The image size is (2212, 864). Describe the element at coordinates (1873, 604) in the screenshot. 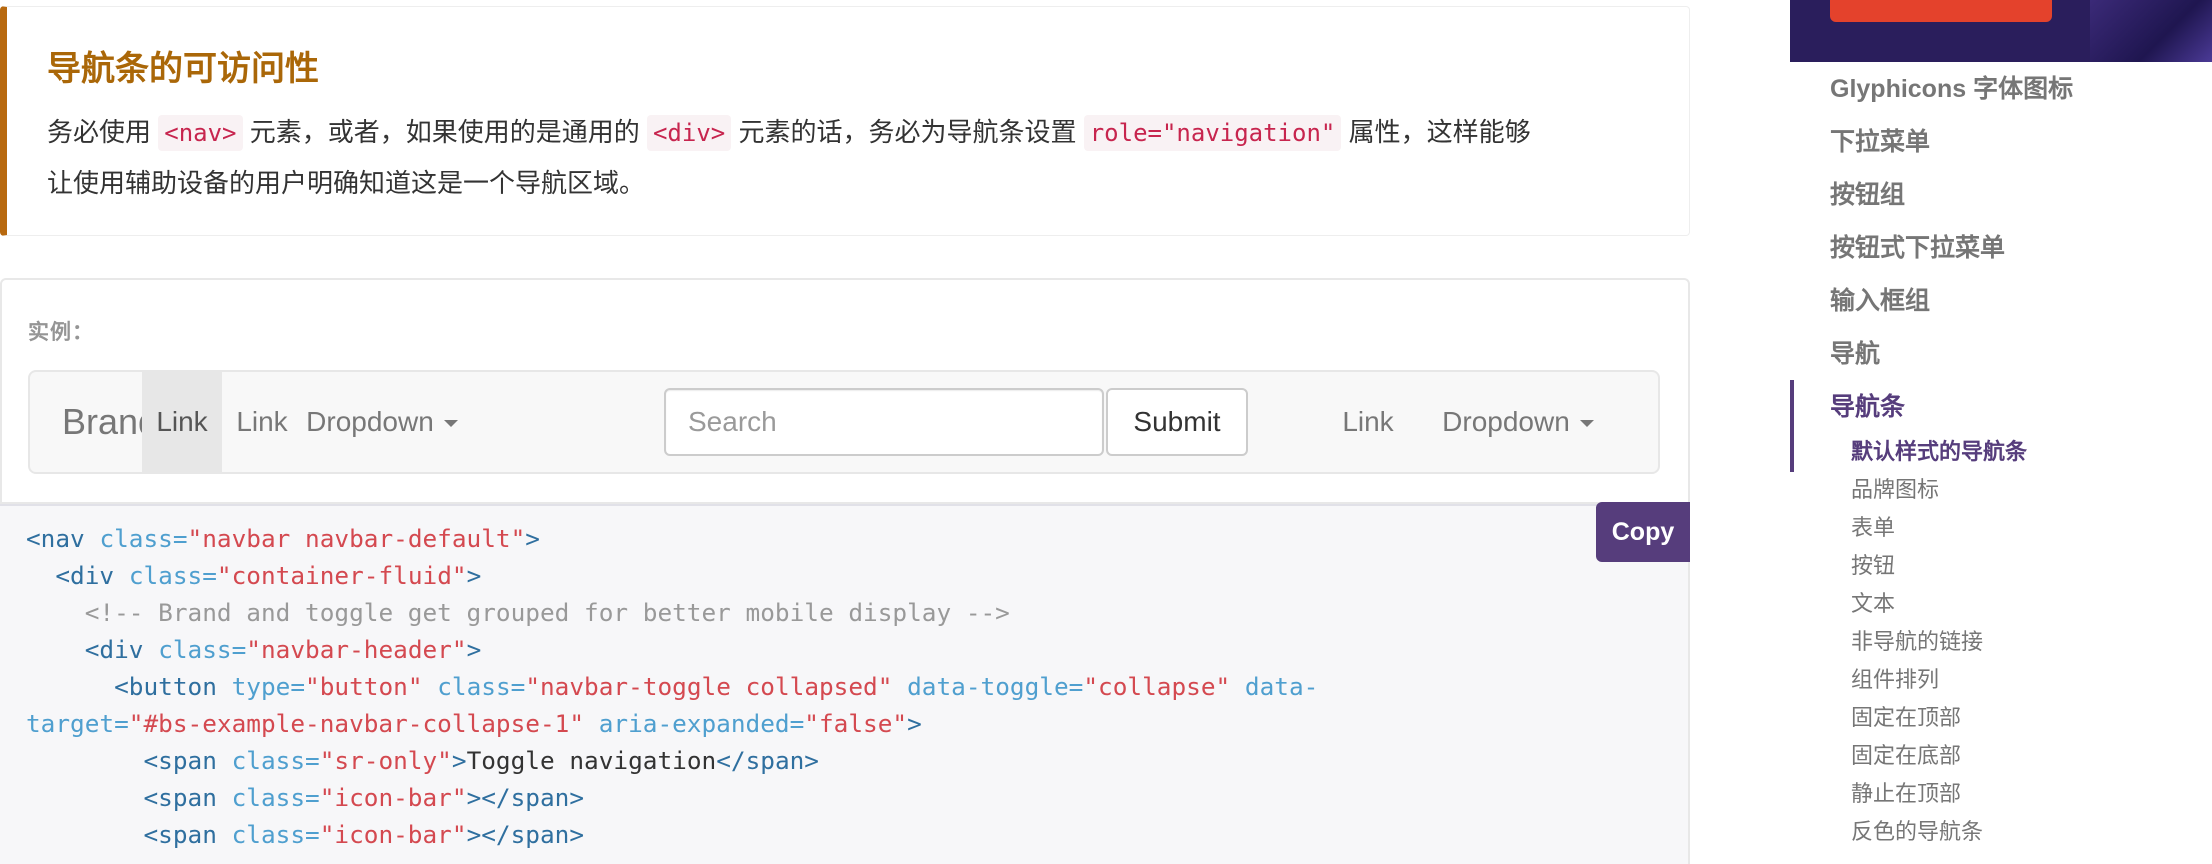

I see `sidebar-subitem-text: 文本` at that location.